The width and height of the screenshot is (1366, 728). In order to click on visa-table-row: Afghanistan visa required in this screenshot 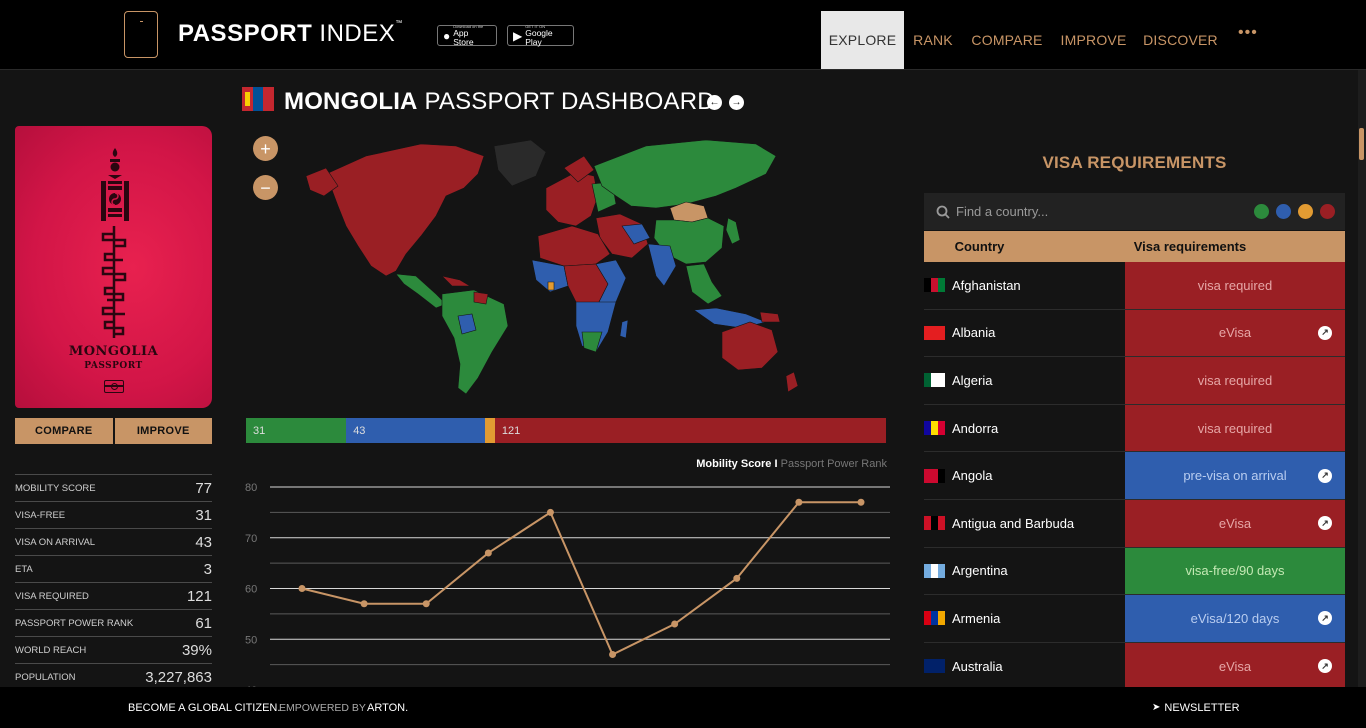, I will do `click(1134, 286)`.